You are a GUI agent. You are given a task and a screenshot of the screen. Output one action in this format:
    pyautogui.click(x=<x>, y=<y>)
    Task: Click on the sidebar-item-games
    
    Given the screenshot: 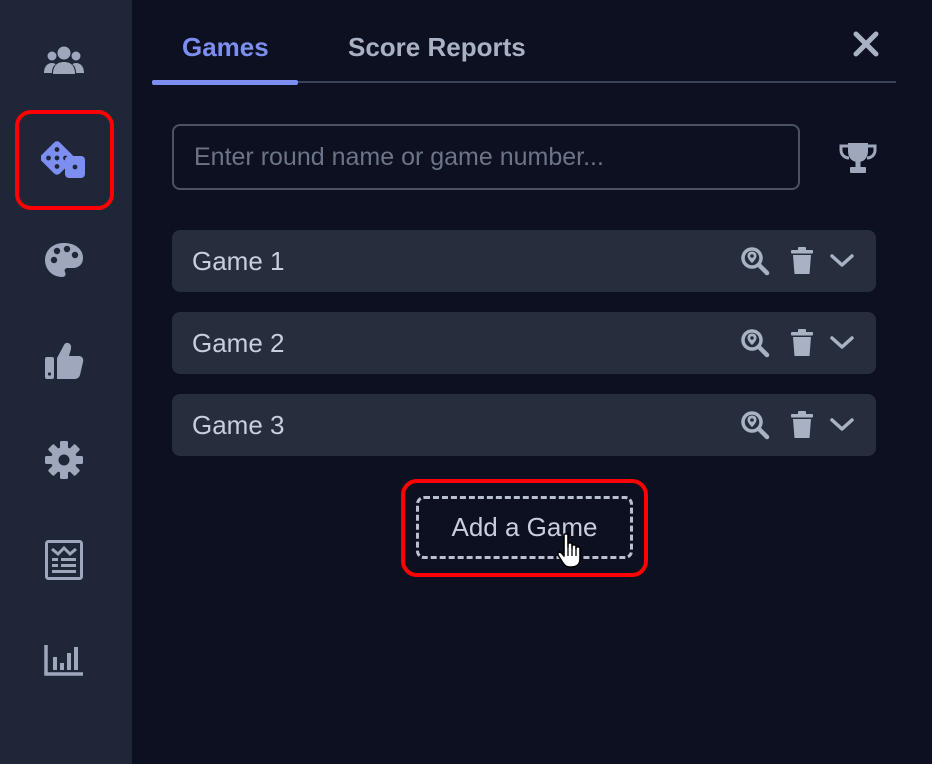 What is the action you would take?
    pyautogui.click(x=64, y=160)
    